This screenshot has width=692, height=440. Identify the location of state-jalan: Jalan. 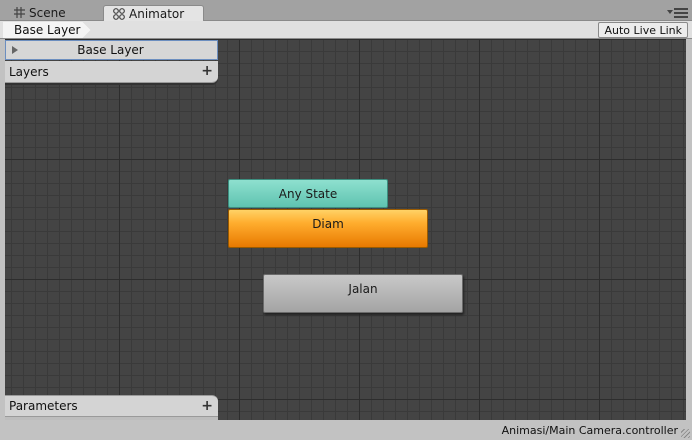
(363, 293).